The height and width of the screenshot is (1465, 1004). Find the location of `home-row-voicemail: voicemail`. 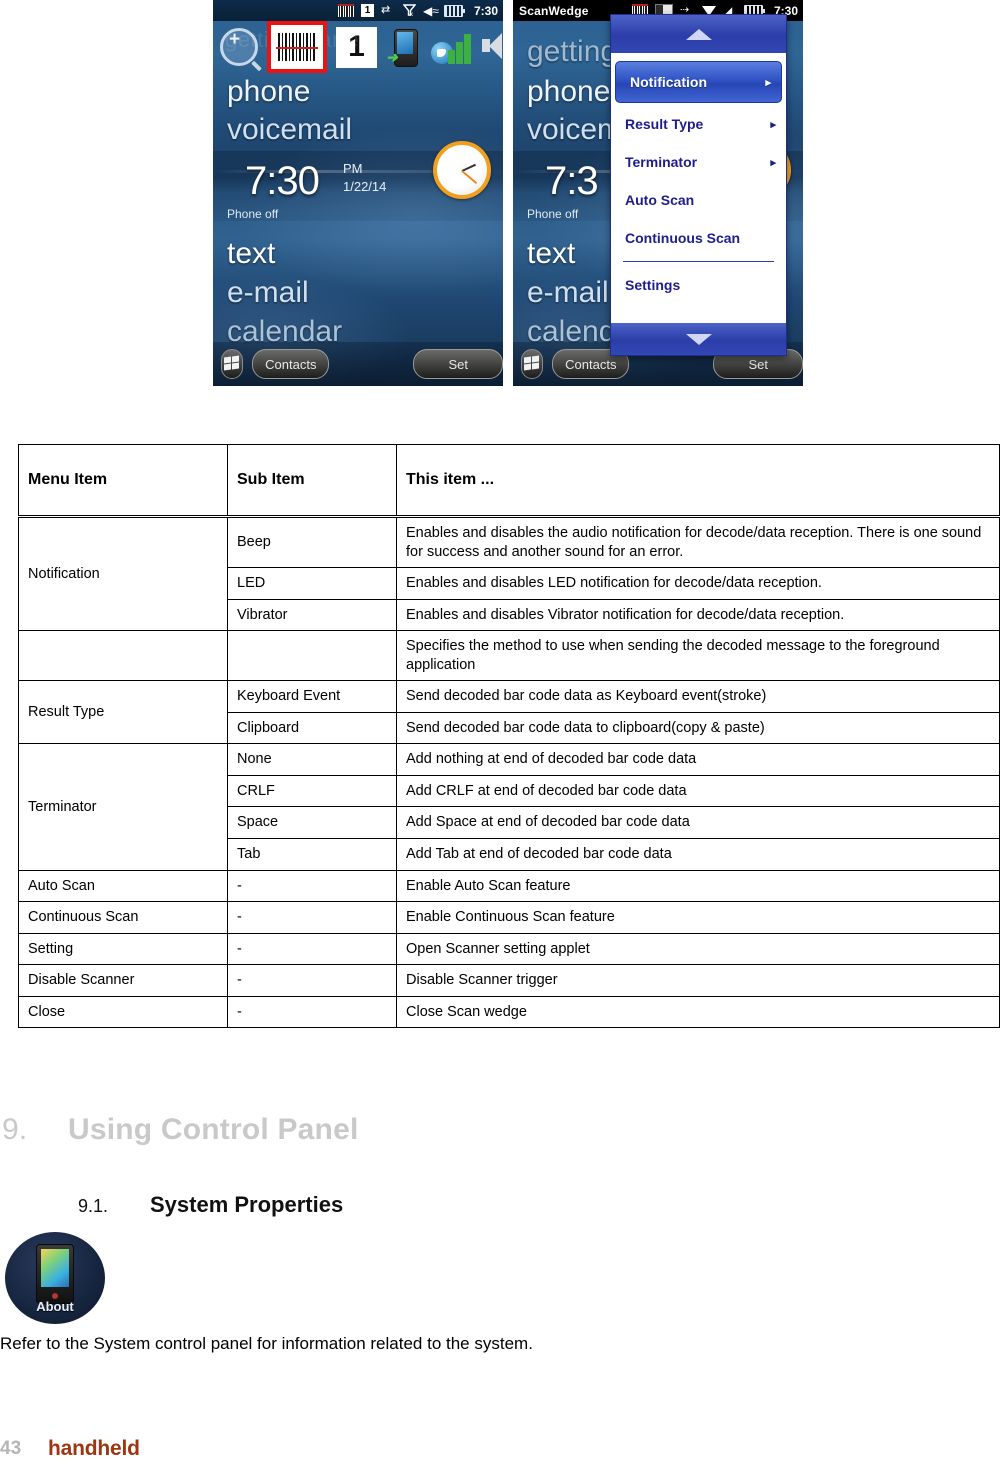

home-row-voicemail: voicemail is located at coordinates (289, 130).